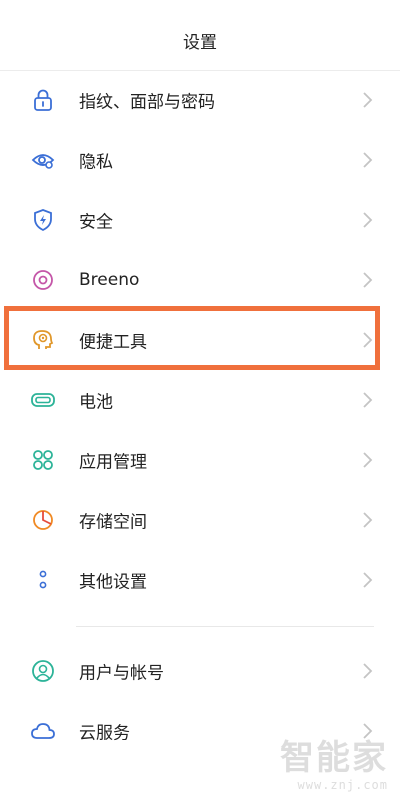  I want to click on storage-pie-icon, so click(43, 520).